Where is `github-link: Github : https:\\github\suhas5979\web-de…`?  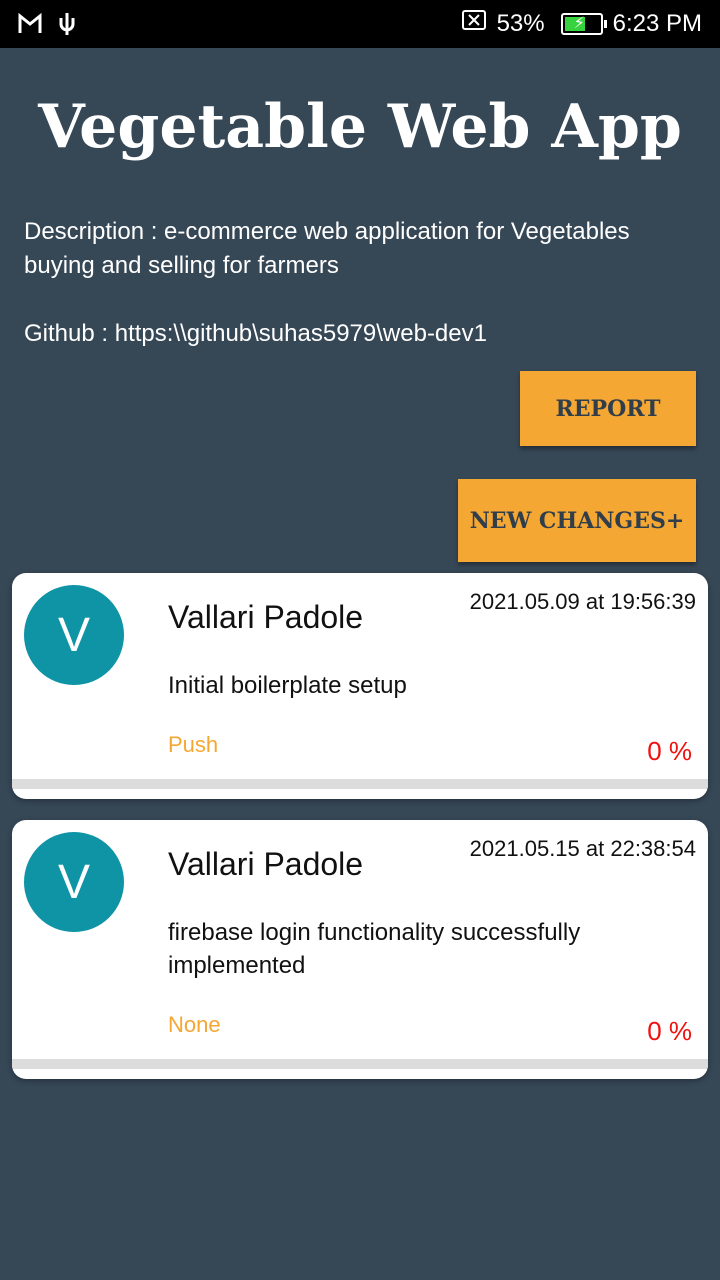 github-link: Github : https:\\github\suhas5979\web-de… is located at coordinates (255, 334).